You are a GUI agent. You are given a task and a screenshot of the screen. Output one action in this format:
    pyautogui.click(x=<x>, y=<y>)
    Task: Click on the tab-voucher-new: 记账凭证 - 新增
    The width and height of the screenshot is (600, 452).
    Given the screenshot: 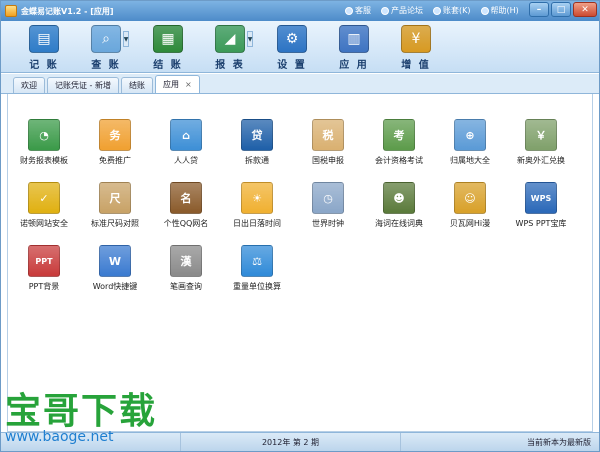 What is the action you would take?
    pyautogui.click(x=83, y=85)
    